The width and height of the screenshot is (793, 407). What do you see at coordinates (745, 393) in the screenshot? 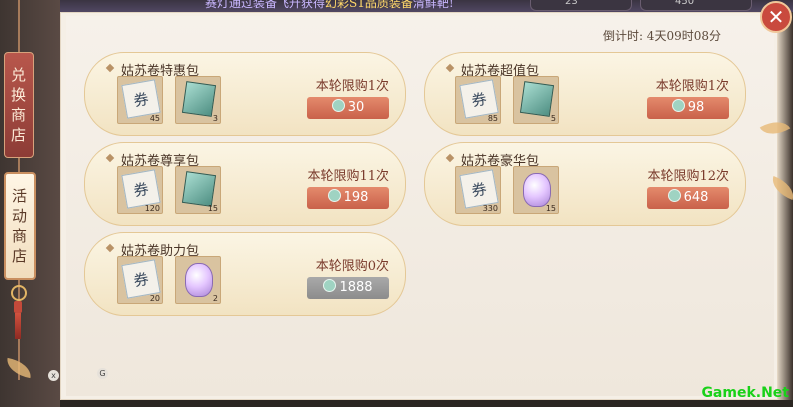
I see `watermark: Gamek.Net` at bounding box center [745, 393].